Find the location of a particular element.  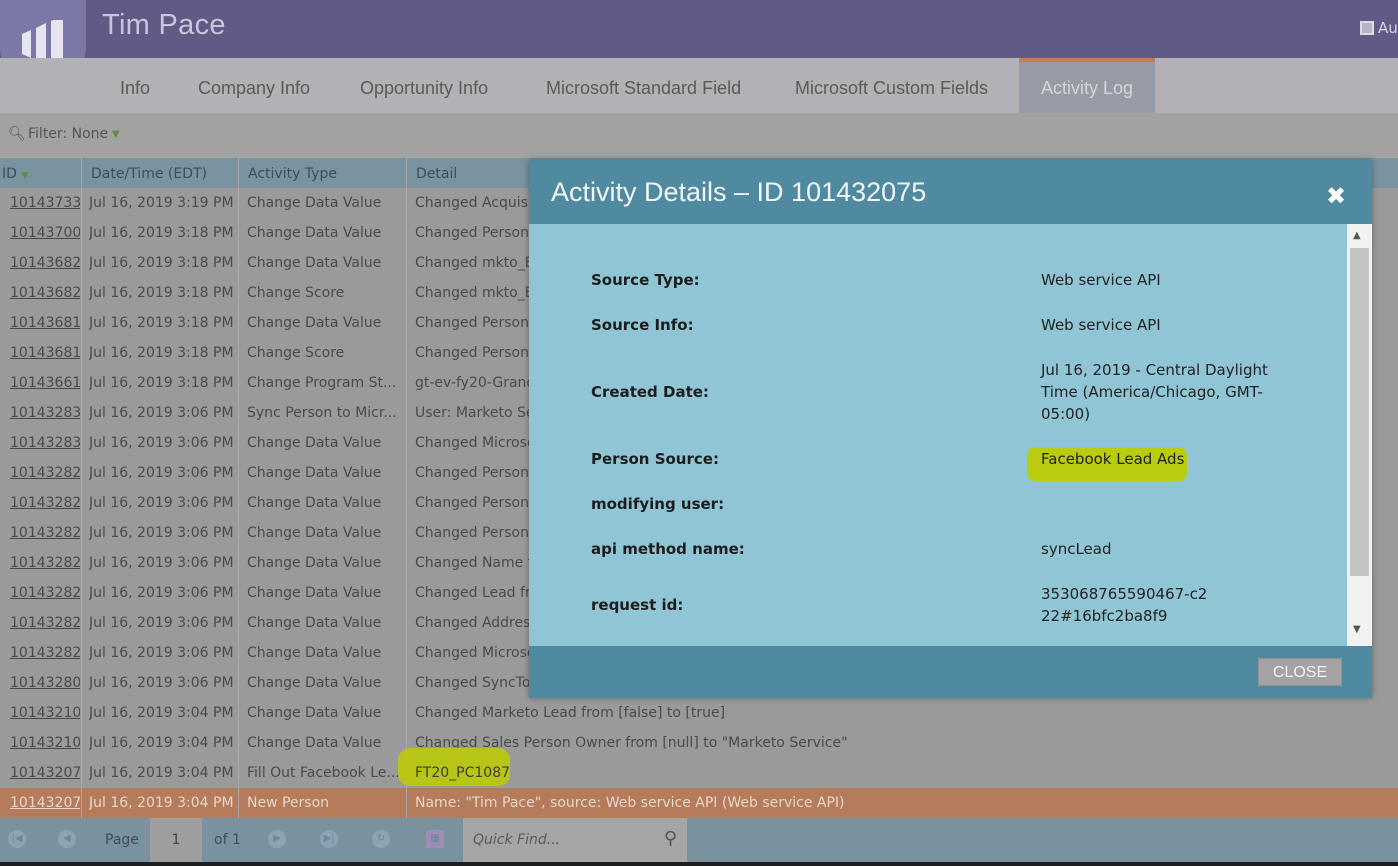

activity-id-link: 101432105 is located at coordinates (45, 713).